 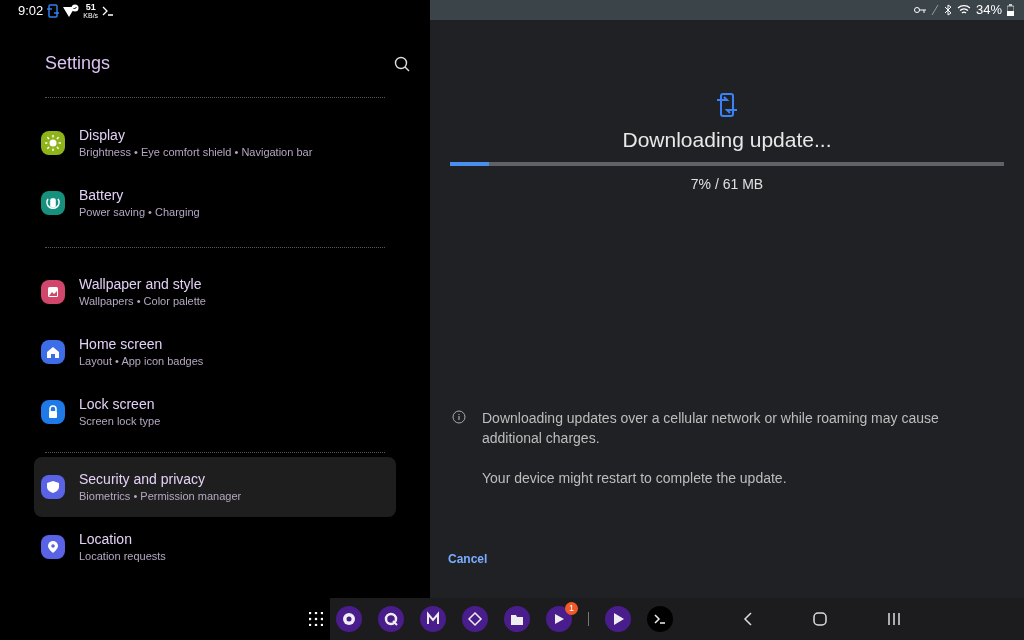 I want to click on m-app-icon, so click(x=433, y=619).